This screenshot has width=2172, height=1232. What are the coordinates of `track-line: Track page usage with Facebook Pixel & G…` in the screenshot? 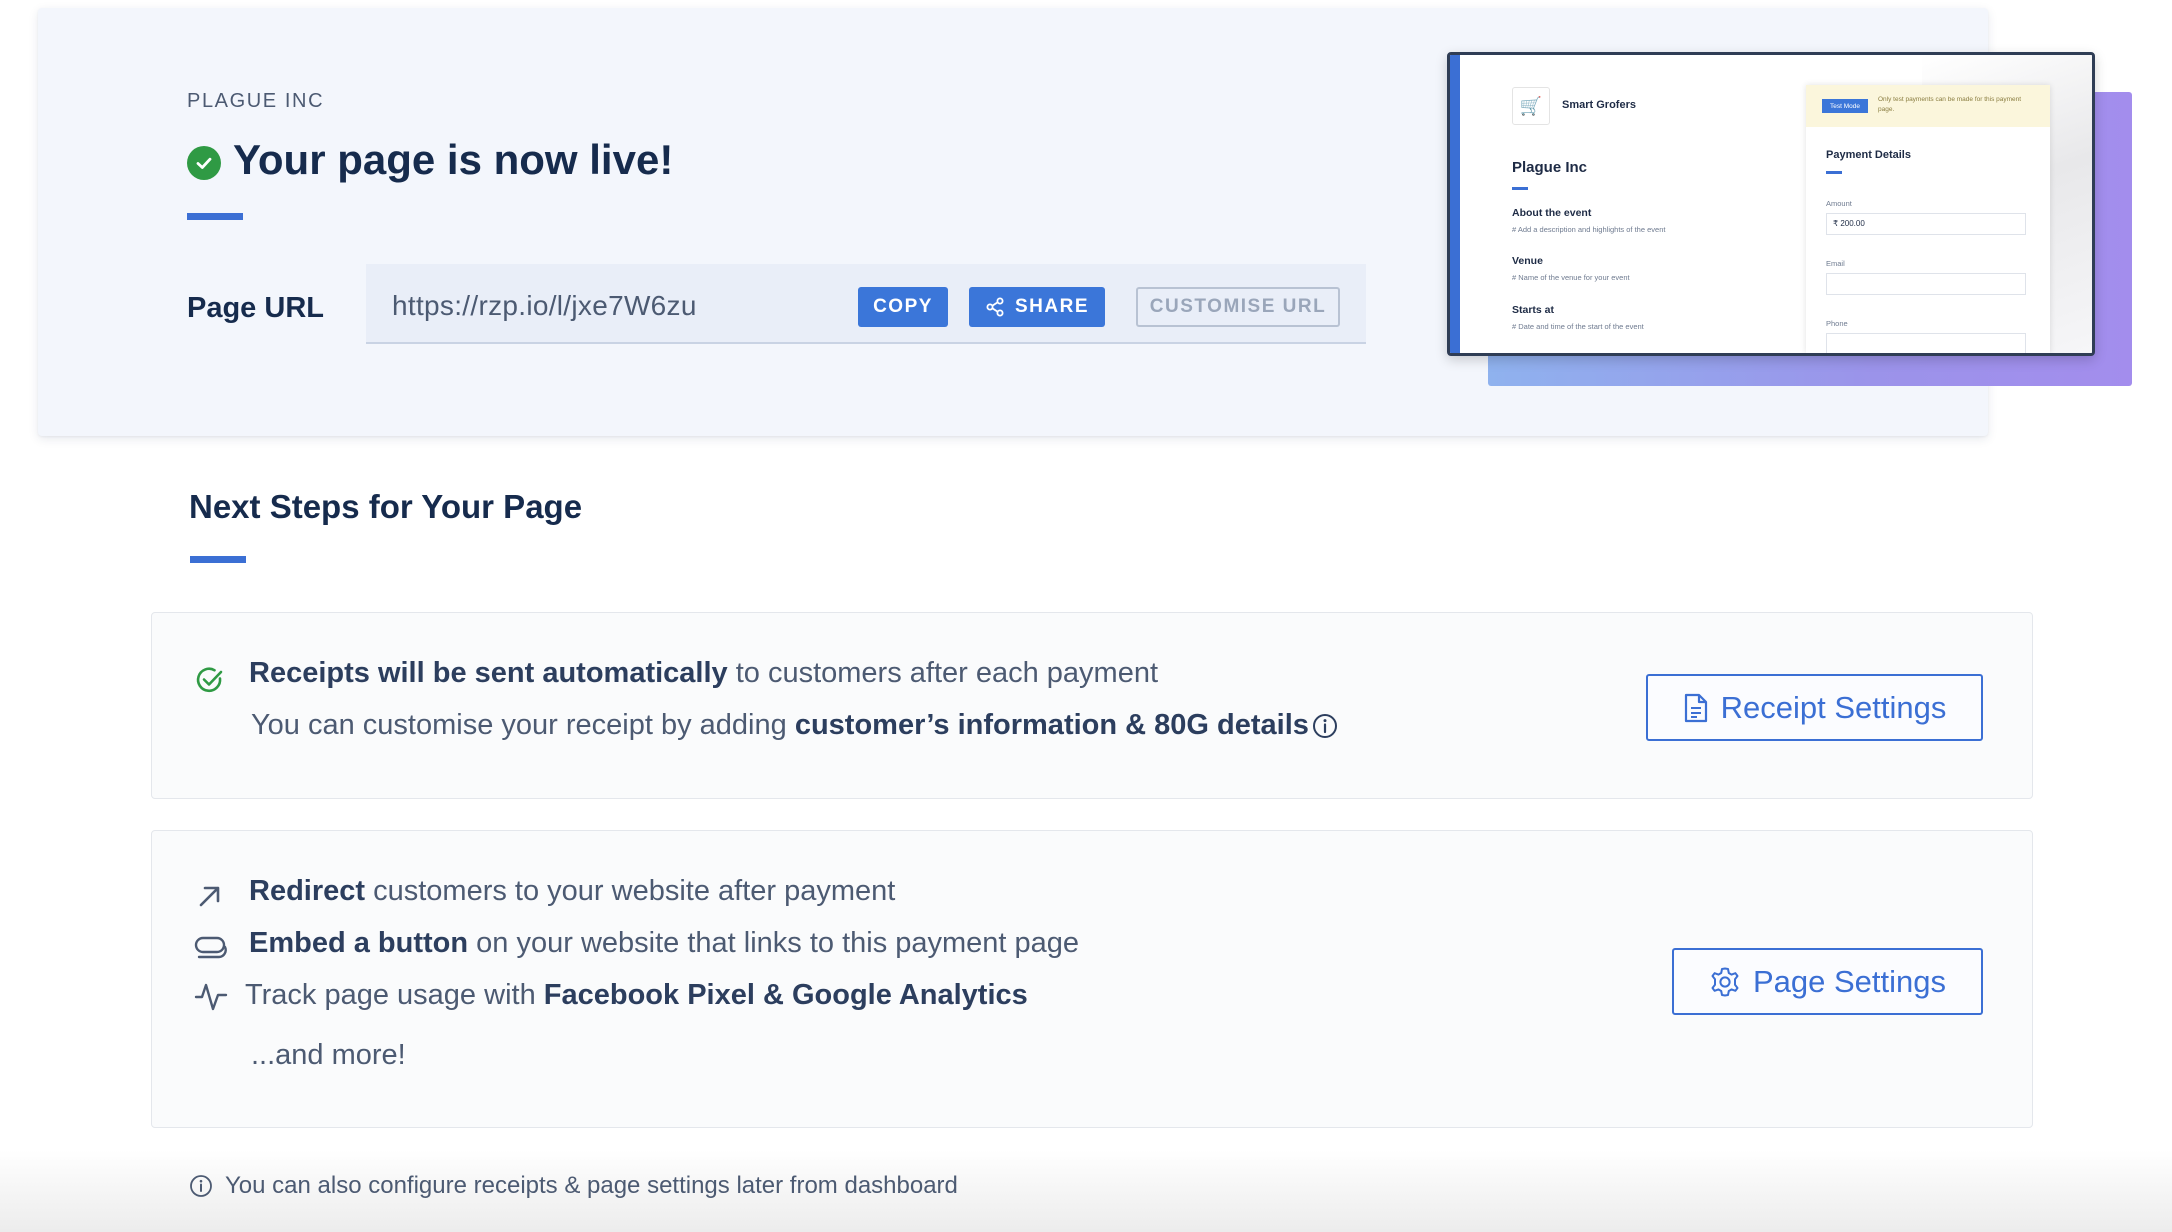 It's located at (636, 995).